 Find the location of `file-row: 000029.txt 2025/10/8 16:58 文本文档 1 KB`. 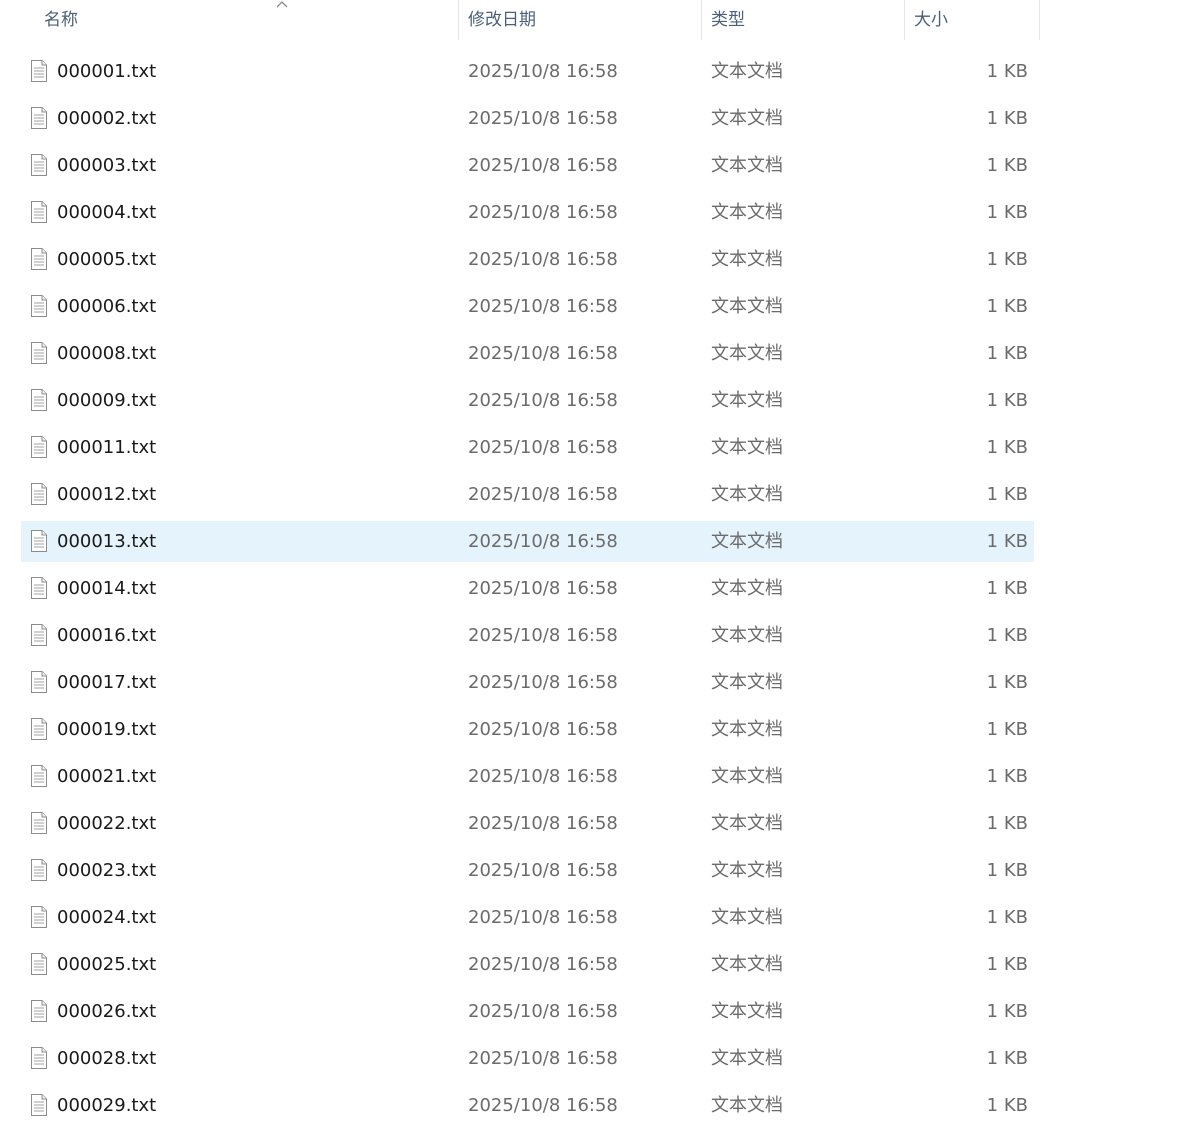

file-row: 000029.txt 2025/10/8 16:58 文本文档 1 KB is located at coordinates (527, 1105).